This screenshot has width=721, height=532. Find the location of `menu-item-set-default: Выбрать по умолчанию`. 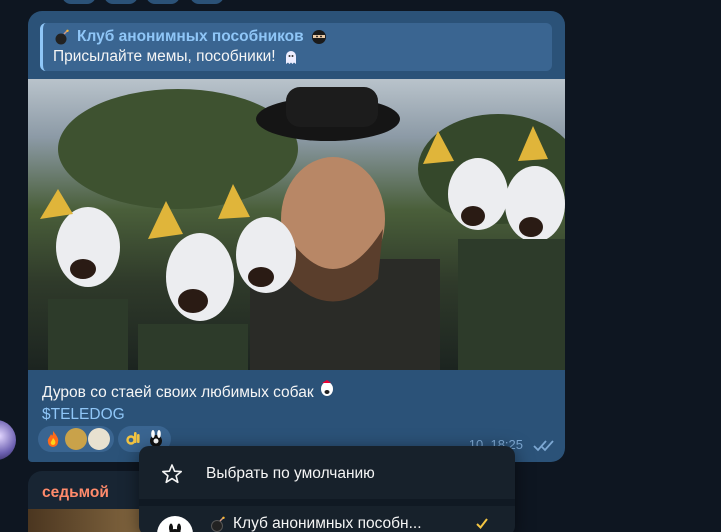

menu-item-set-default: Выбрать по умолчанию is located at coordinates (327, 474).